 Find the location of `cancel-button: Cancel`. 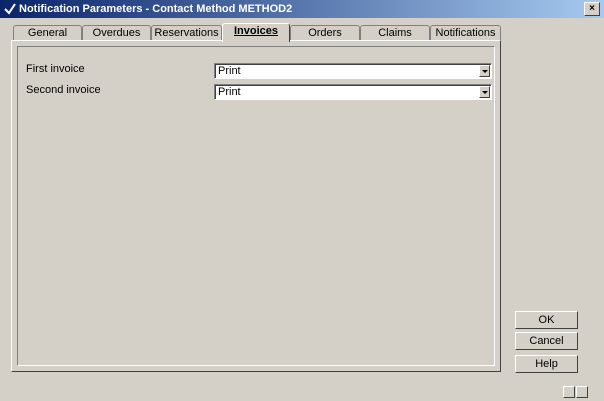

cancel-button: Cancel is located at coordinates (546, 341).